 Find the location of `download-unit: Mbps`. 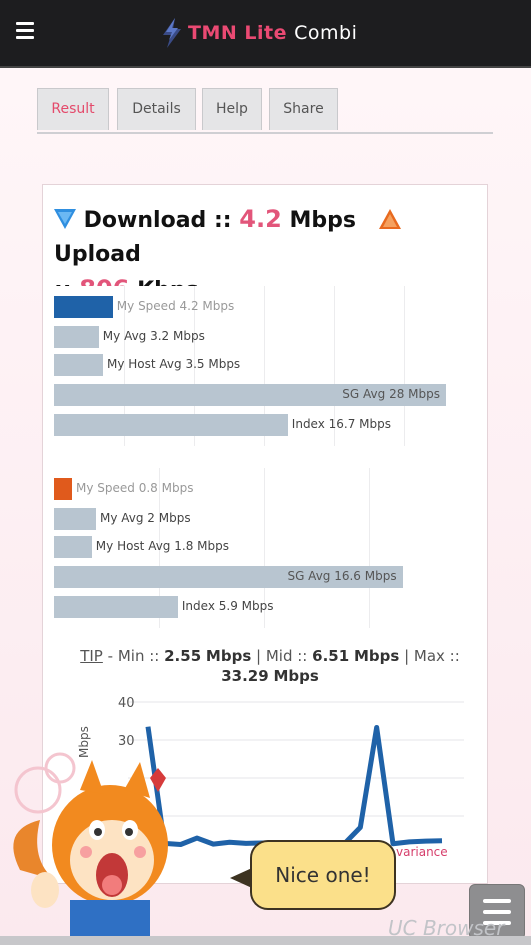

download-unit: Mbps is located at coordinates (322, 220).